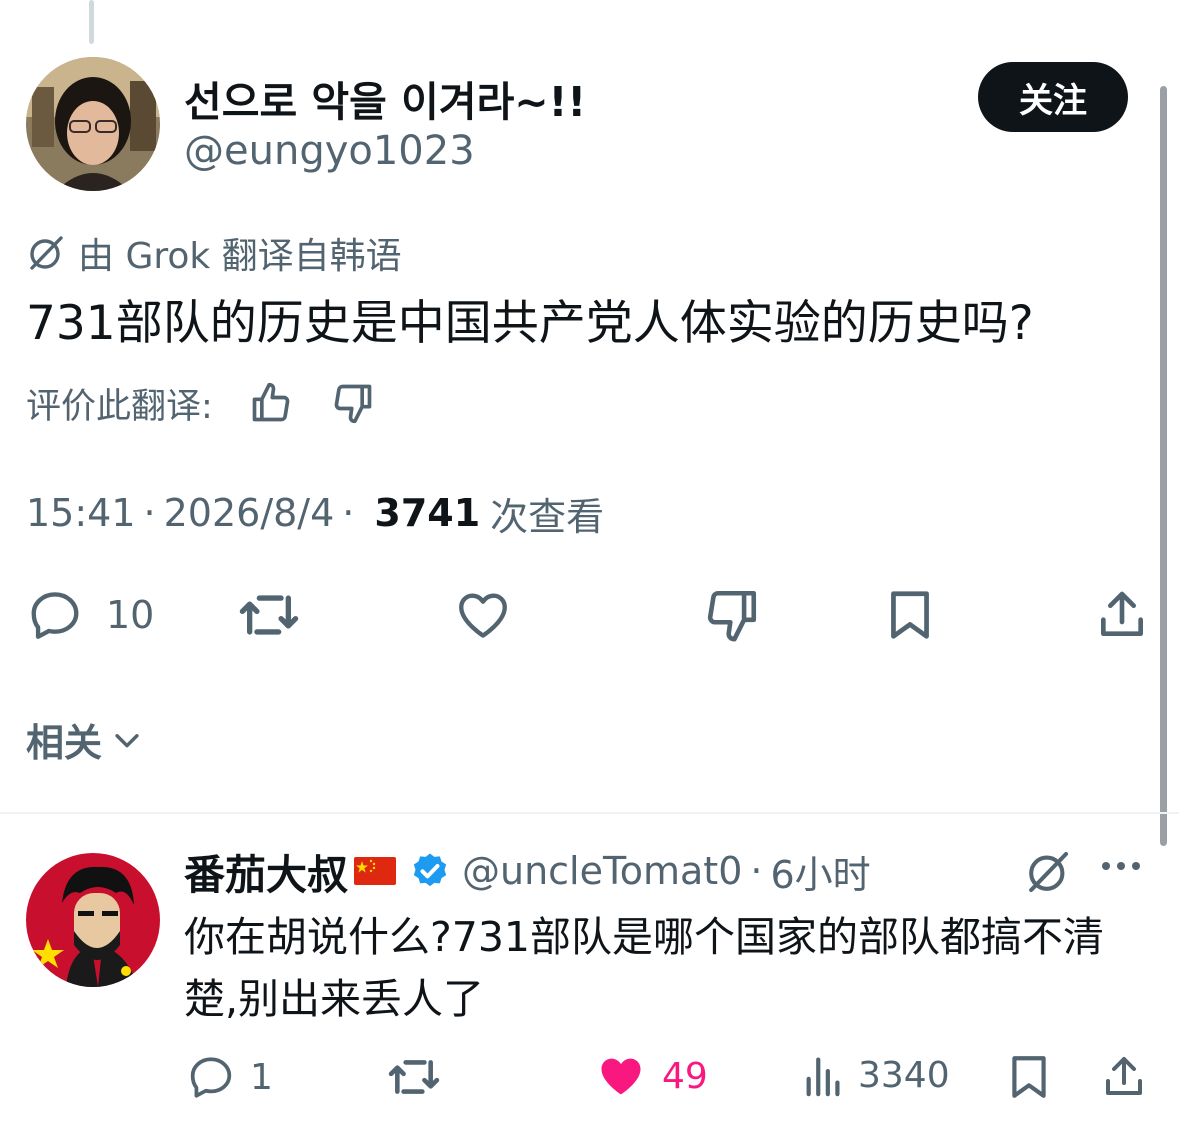 The image size is (1179, 1138). I want to click on tweet-meta: 15:41 · 2026/8/4 · 3741 次查看, so click(315, 513).